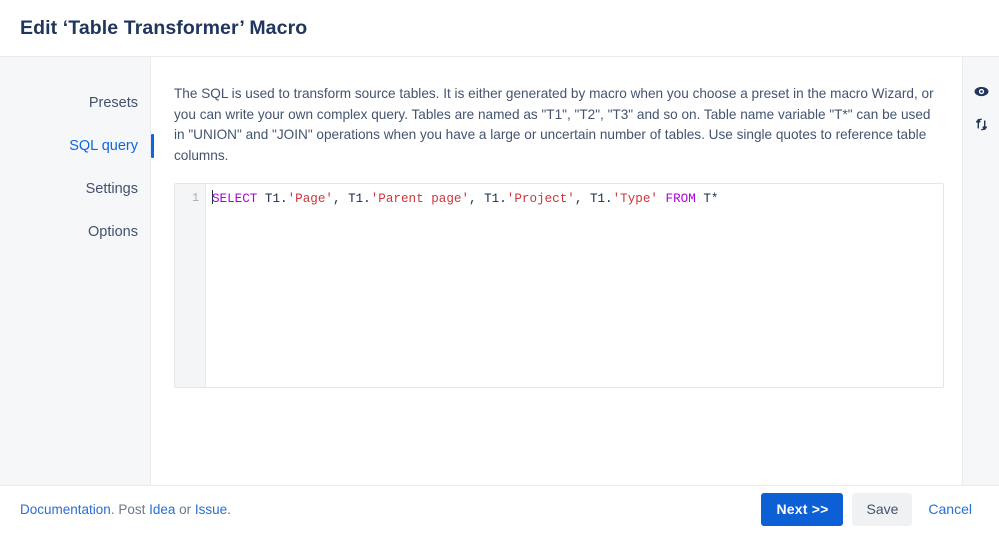 The width and height of the screenshot is (999, 533). Describe the element at coordinates (75, 232) in the screenshot. I see `sidebar-item-options: Options` at that location.